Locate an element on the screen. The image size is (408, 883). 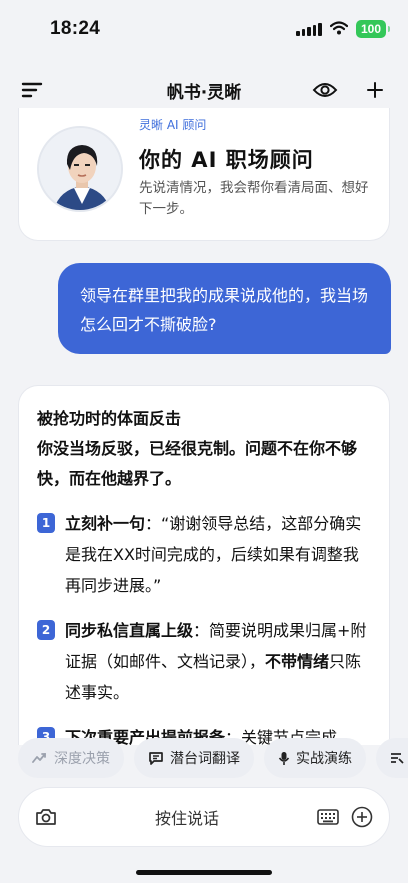
list-number-badge: 2 is located at coordinates (46, 630).